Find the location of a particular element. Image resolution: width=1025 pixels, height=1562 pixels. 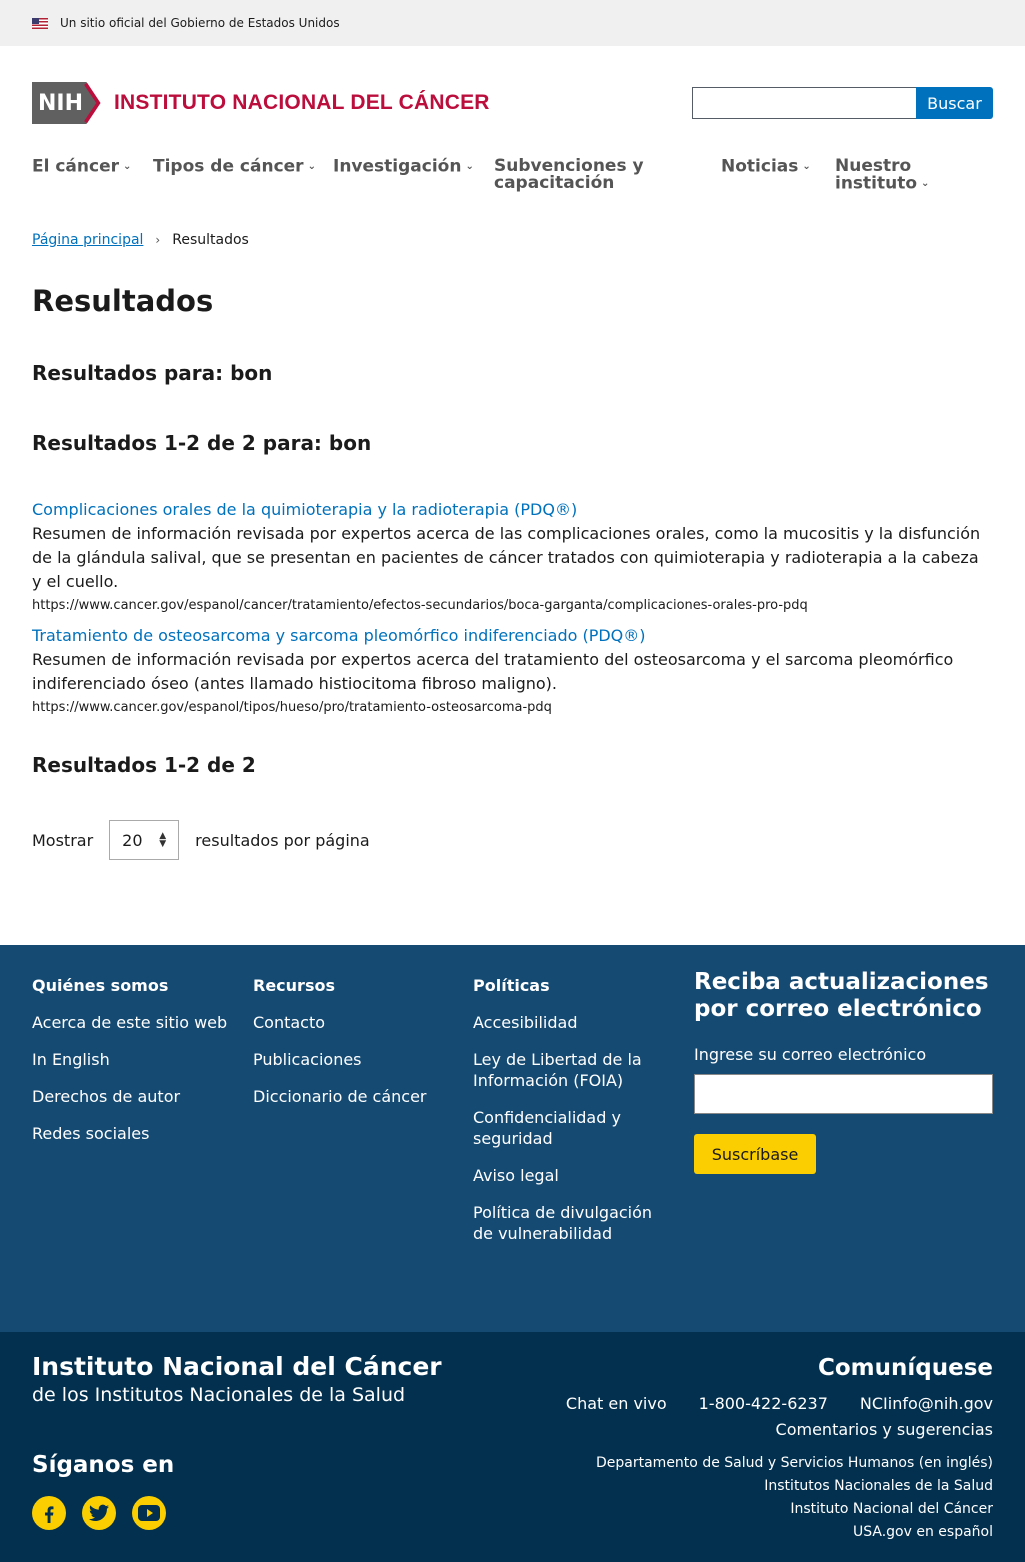

footer-link: Confidencialidad y seguridad is located at coordinates (548, 1128).